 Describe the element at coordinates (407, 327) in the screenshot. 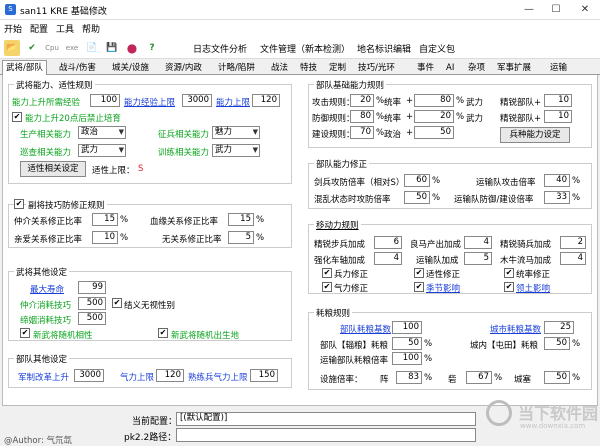

I see `troop-food-base-input: 100` at that location.